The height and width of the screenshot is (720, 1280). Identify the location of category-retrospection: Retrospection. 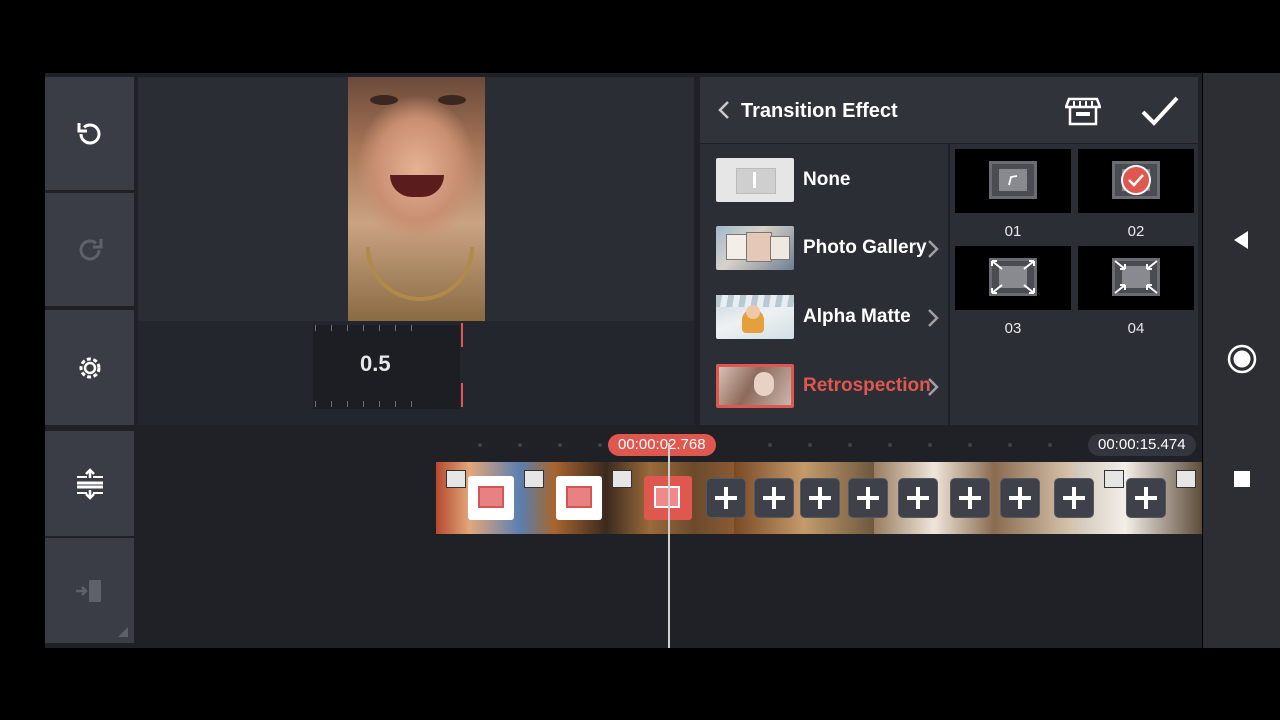
(832, 387).